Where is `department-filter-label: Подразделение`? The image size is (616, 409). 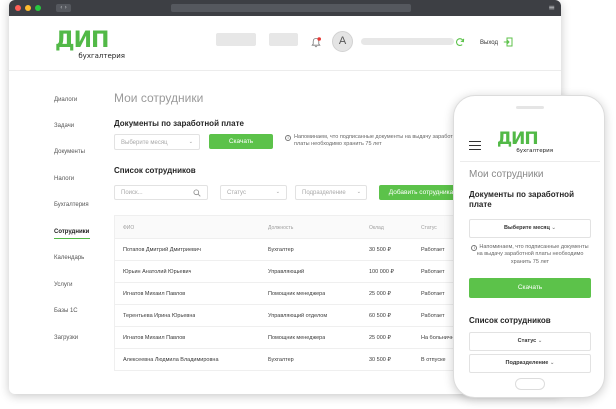 department-filter-label: Подразделение is located at coordinates (324, 193).